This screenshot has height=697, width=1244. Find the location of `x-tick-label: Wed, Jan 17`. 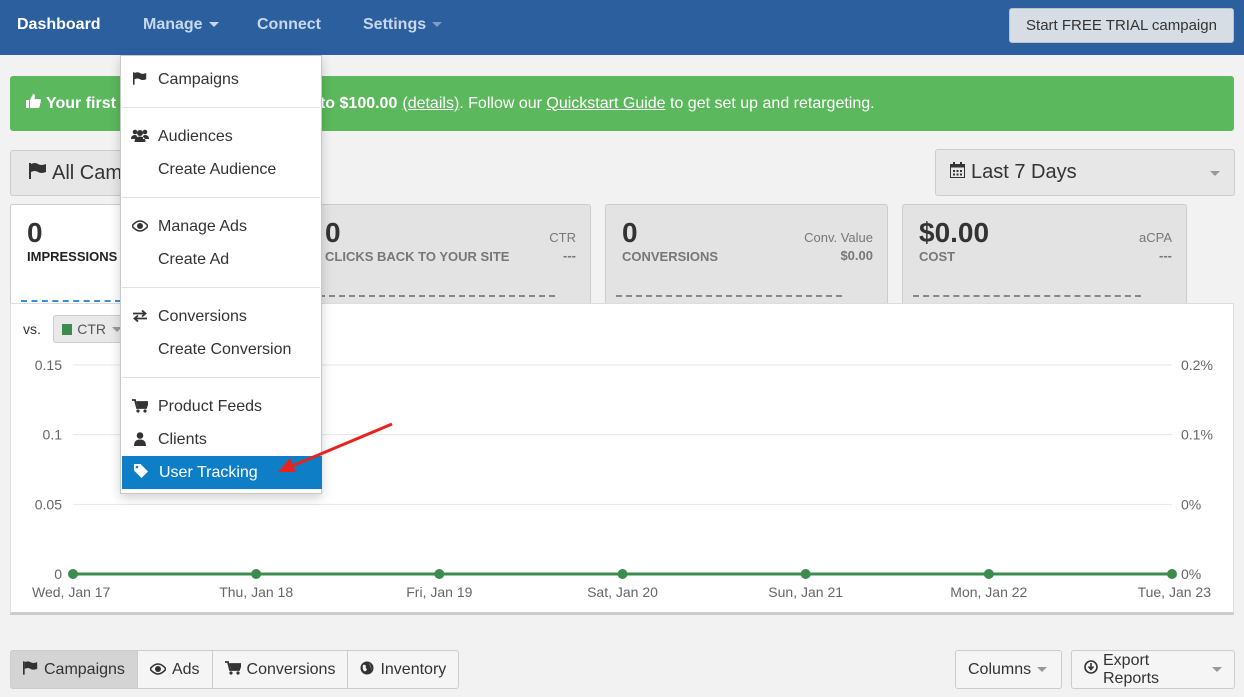

x-tick-label: Wed, Jan 17 is located at coordinates (71, 592).